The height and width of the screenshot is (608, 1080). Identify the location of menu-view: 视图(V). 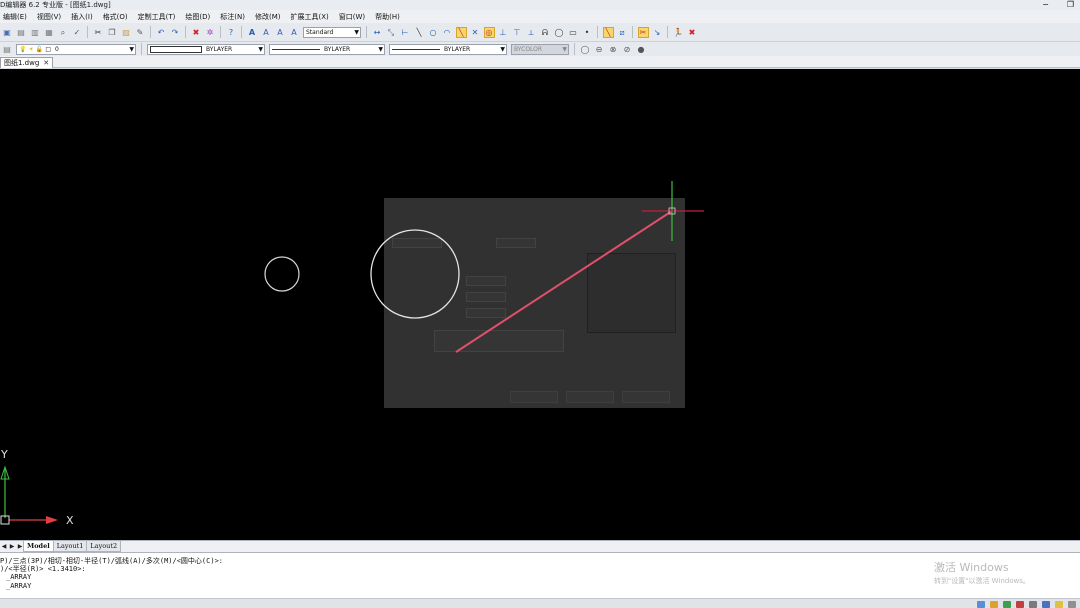
(49, 17).